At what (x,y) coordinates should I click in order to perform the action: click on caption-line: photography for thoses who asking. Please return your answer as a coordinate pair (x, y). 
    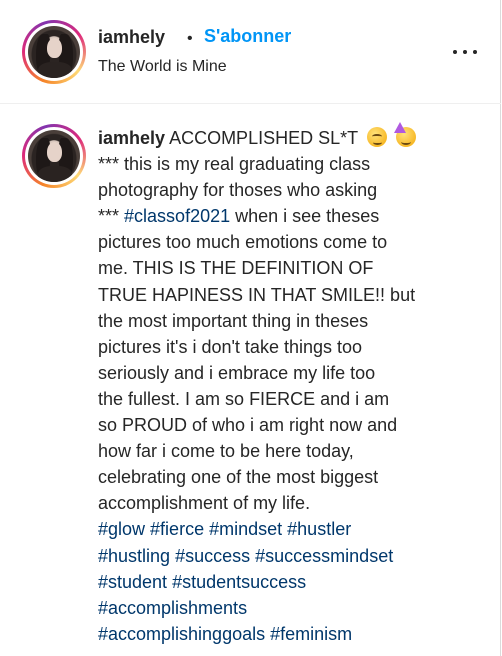
    Looking at the image, I should click on (238, 190).